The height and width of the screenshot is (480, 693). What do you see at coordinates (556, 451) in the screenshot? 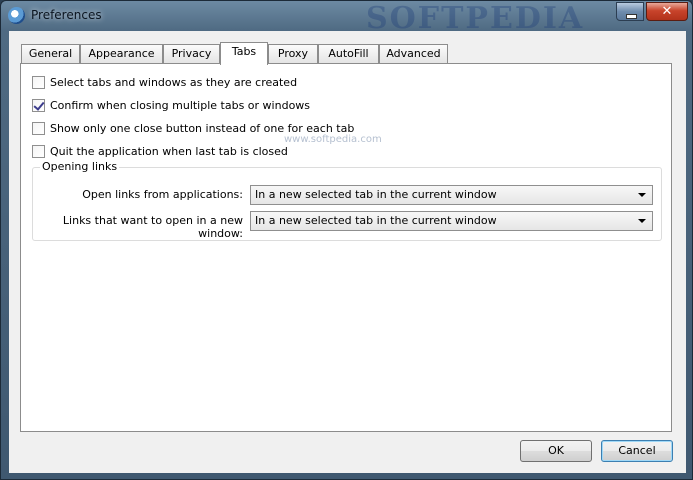
I see `ok-button: OK` at bounding box center [556, 451].